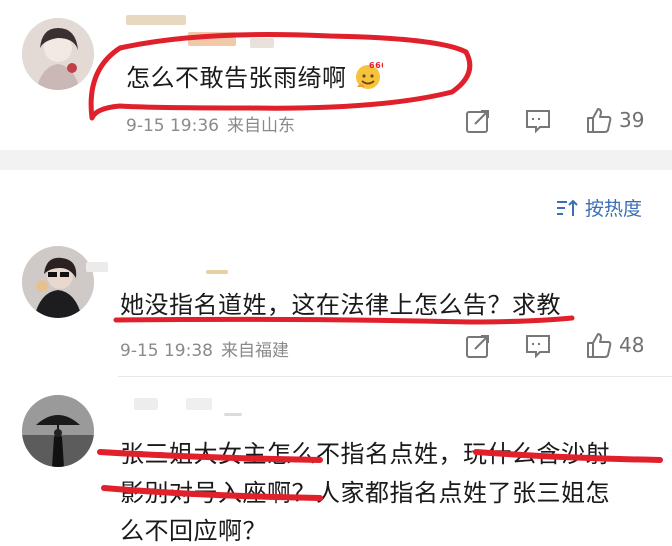 This screenshot has width=672, height=546. I want to click on like-count: 39, so click(632, 120).